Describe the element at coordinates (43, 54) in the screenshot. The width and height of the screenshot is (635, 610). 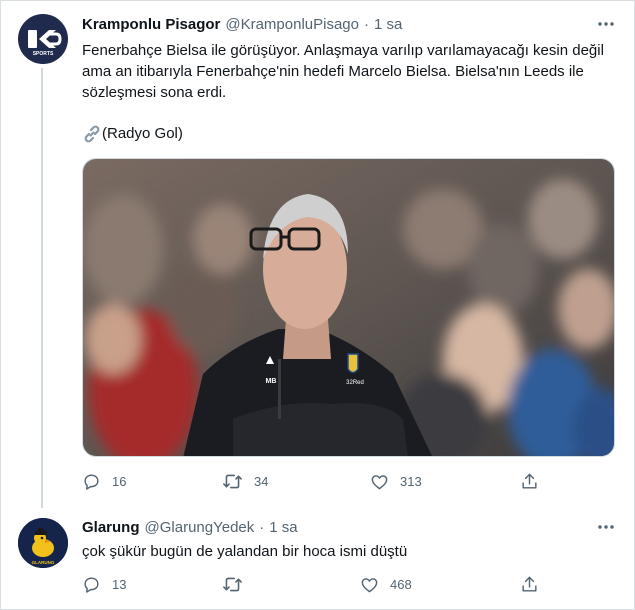
I see `avatar-logo-text: SPORTS` at that location.